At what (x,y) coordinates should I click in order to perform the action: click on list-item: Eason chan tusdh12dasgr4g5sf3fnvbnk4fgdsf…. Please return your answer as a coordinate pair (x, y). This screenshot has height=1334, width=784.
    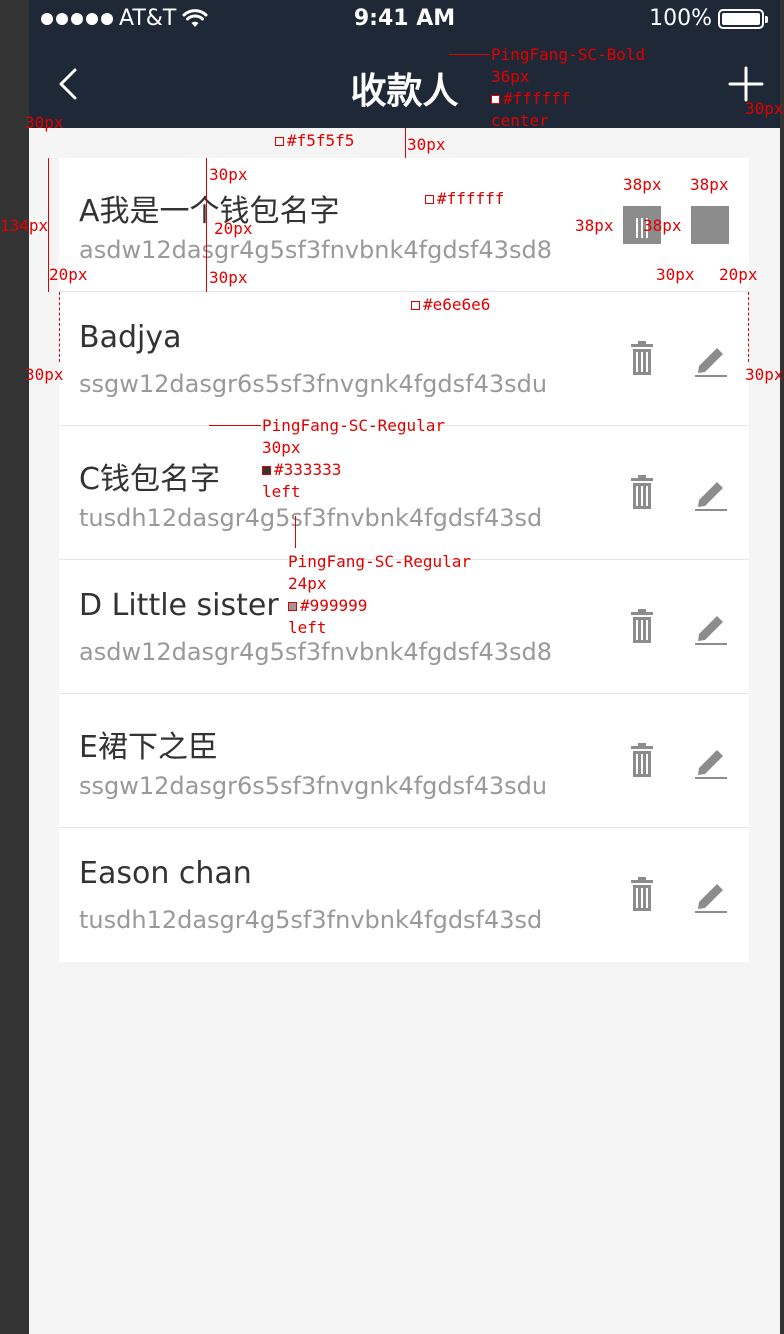
    Looking at the image, I should click on (404, 895).